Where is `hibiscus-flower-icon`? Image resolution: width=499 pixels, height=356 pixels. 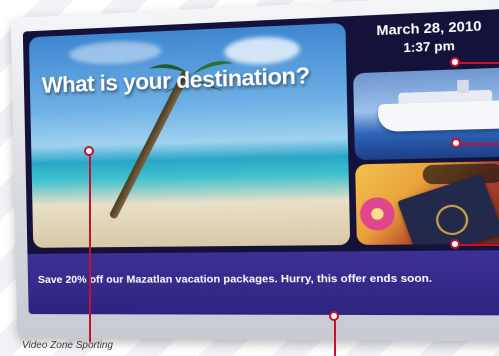
hibiscus-flower-icon is located at coordinates (377, 214).